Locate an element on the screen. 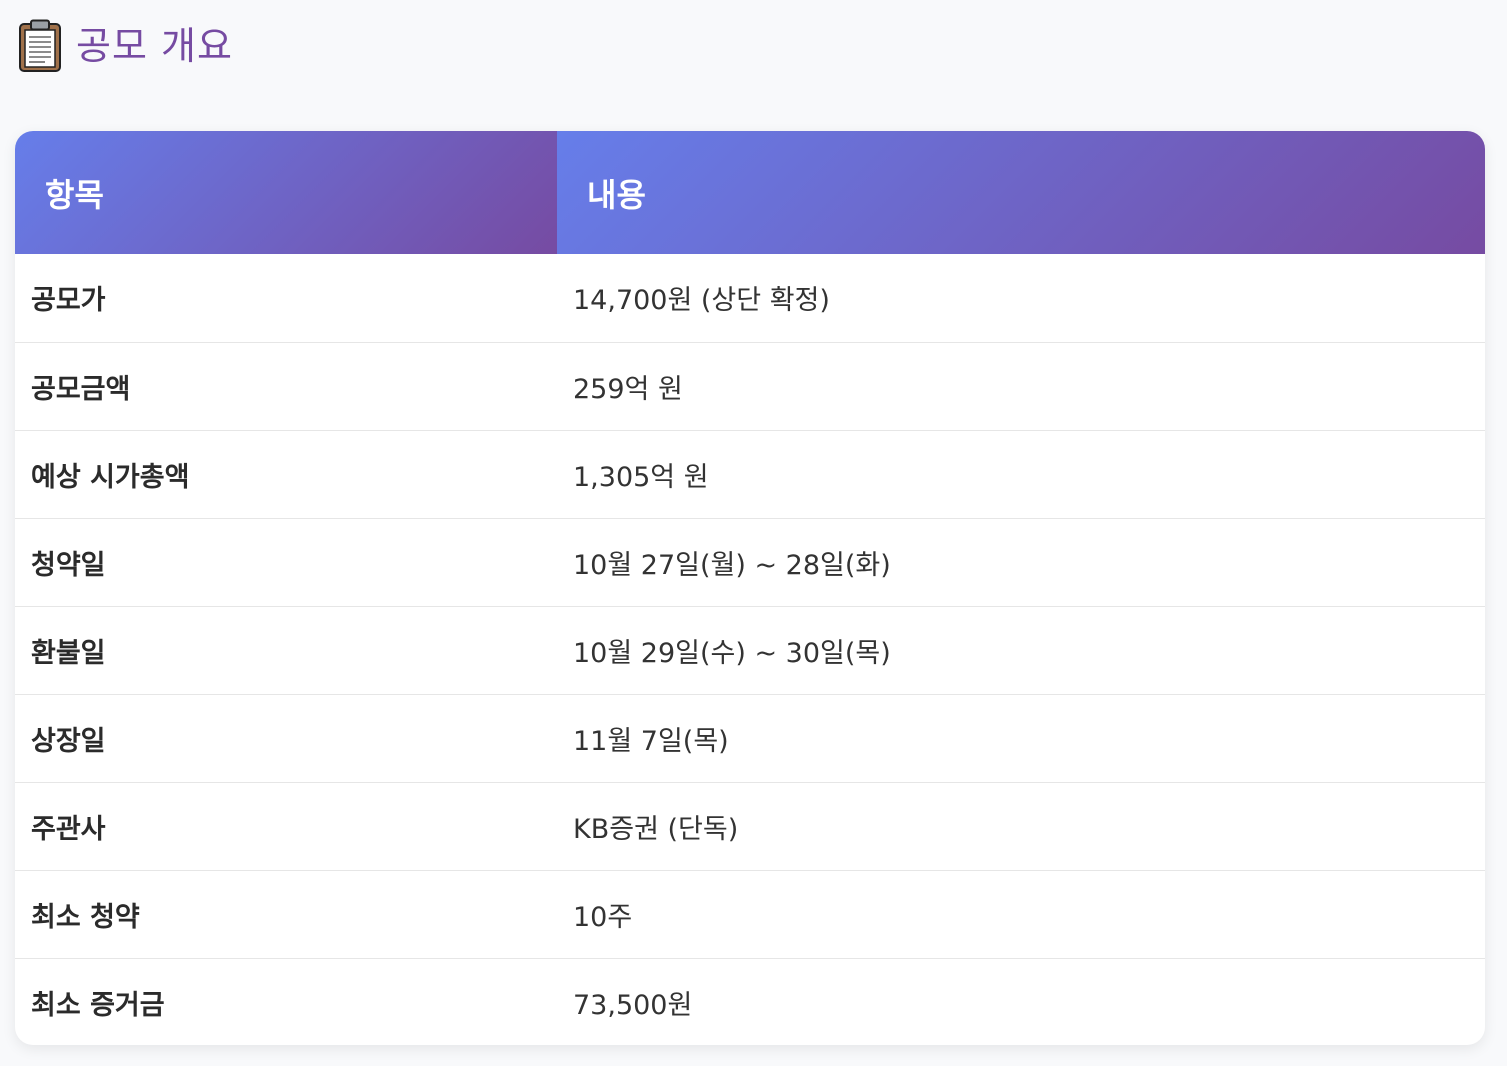  row-value: 11월 7일(목) is located at coordinates (1021, 737).